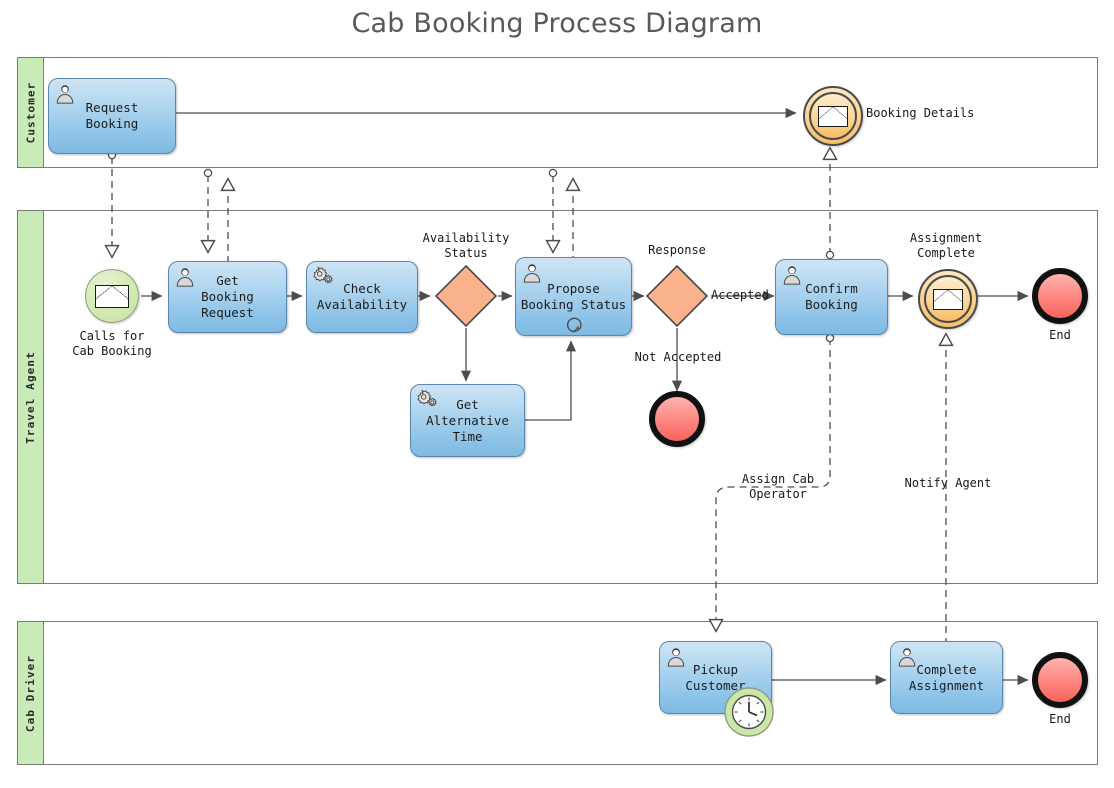 The width and height of the screenshot is (1114, 788). I want to click on task-get-booking-request: Get Booking Request, so click(227, 297).